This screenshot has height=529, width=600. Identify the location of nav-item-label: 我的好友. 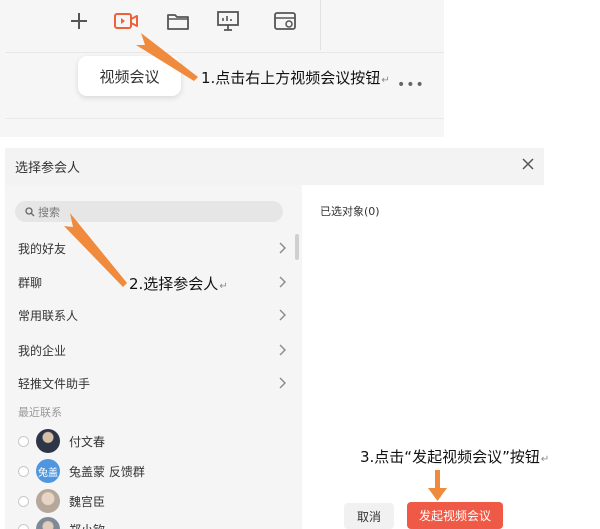
(42, 248).